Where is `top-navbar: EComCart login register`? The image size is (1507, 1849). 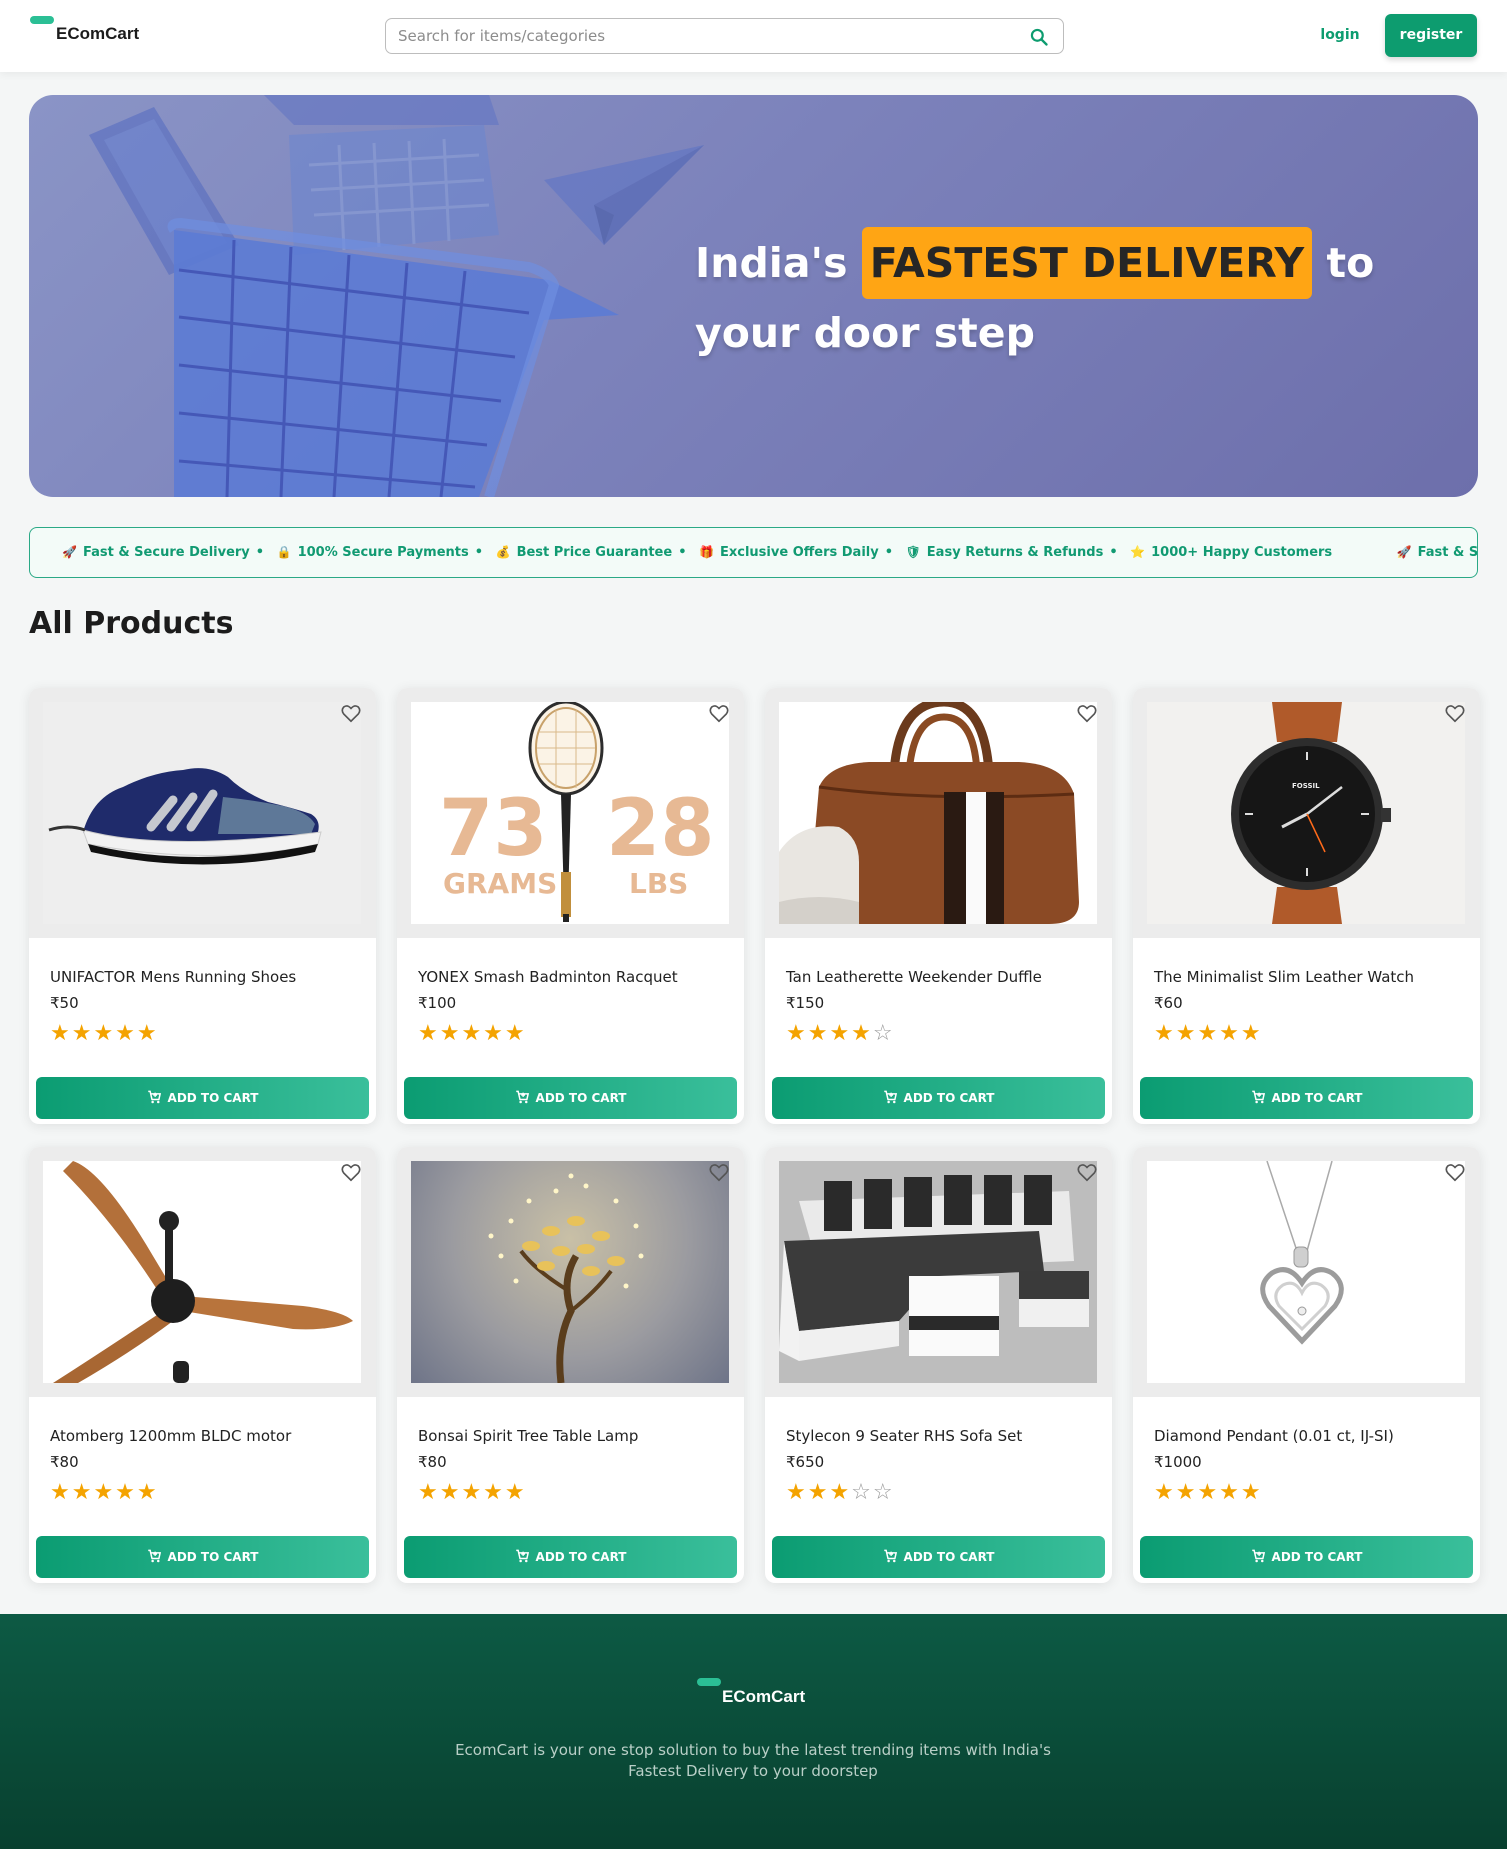
top-navbar: EComCart login register is located at coordinates (753, 36).